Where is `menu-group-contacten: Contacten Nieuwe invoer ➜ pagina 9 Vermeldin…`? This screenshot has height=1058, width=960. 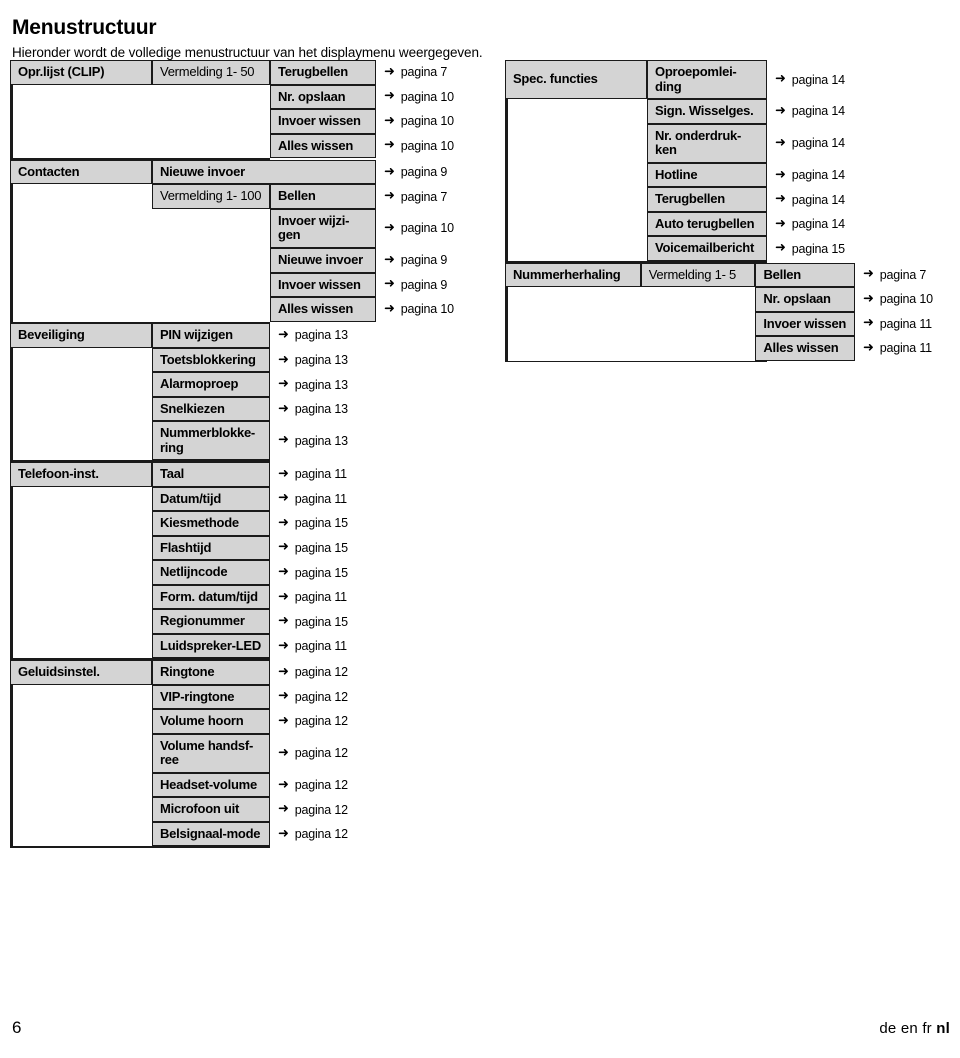
menu-group-contacten: Contacten Nieuwe invoer ➜ pagina 9 Vermeldin… is located at coordinates (250, 241).